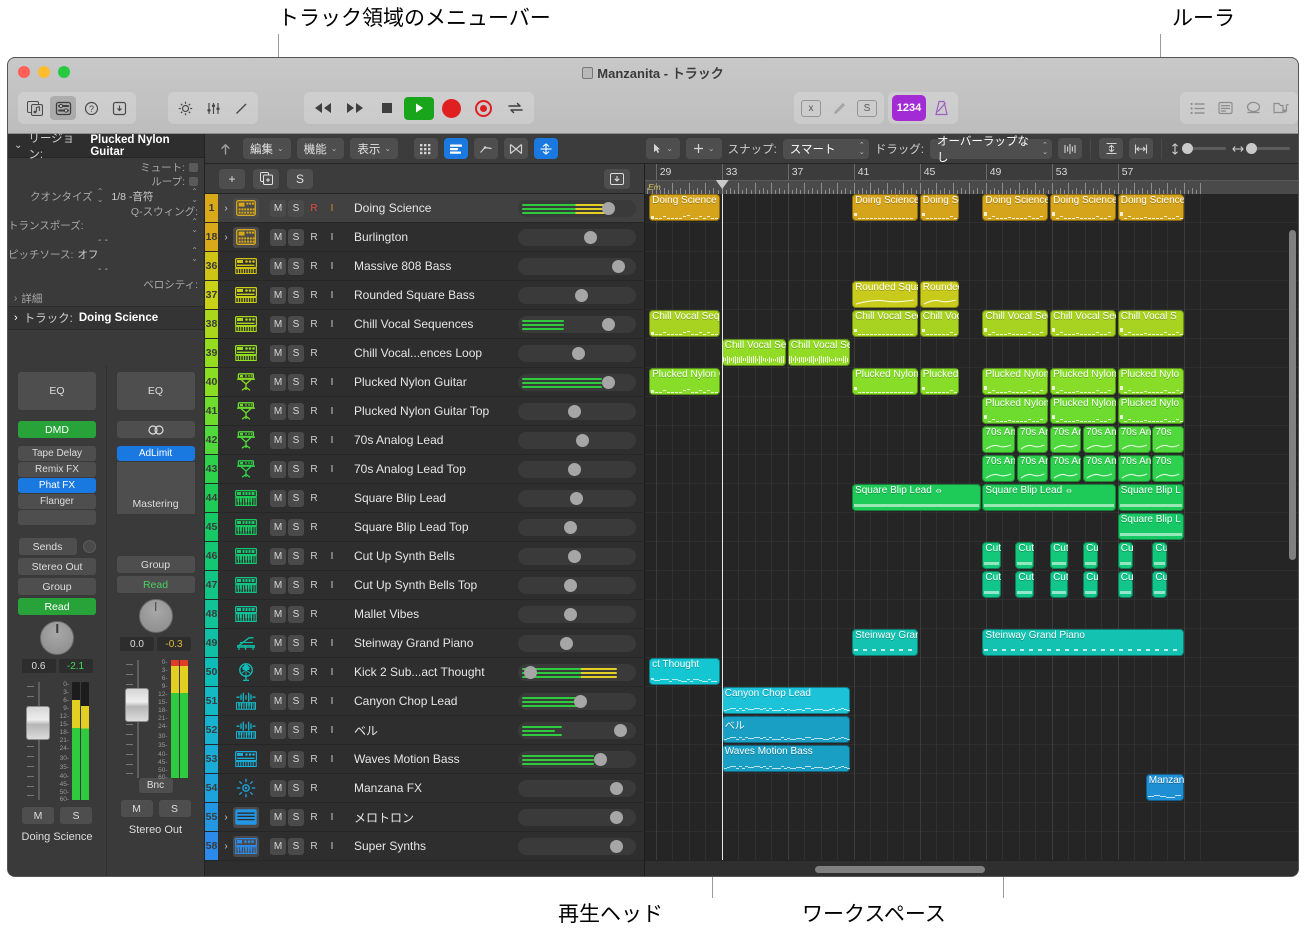  Describe the element at coordinates (429, 411) in the screenshot. I see `track-name: Plucked Nylon Guitar Top` at that location.